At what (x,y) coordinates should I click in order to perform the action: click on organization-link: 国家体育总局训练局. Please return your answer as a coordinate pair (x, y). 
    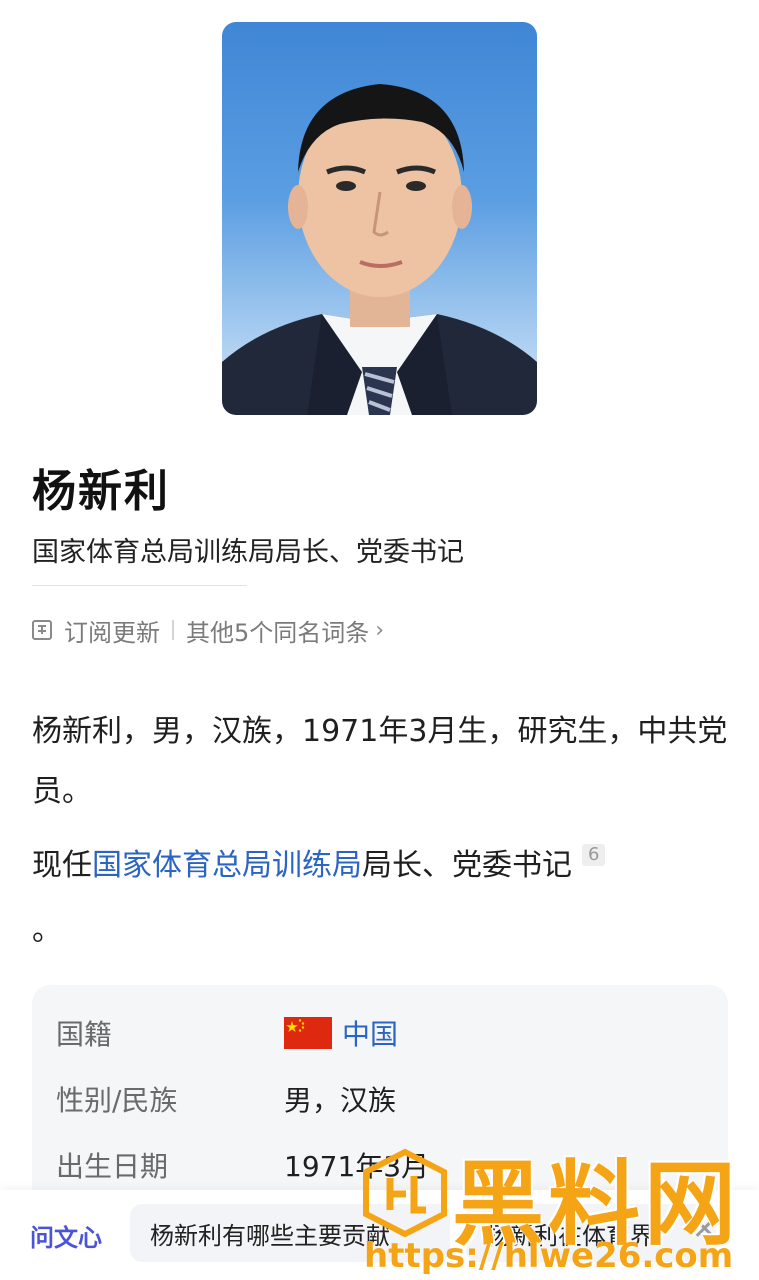
    Looking at the image, I should click on (227, 865).